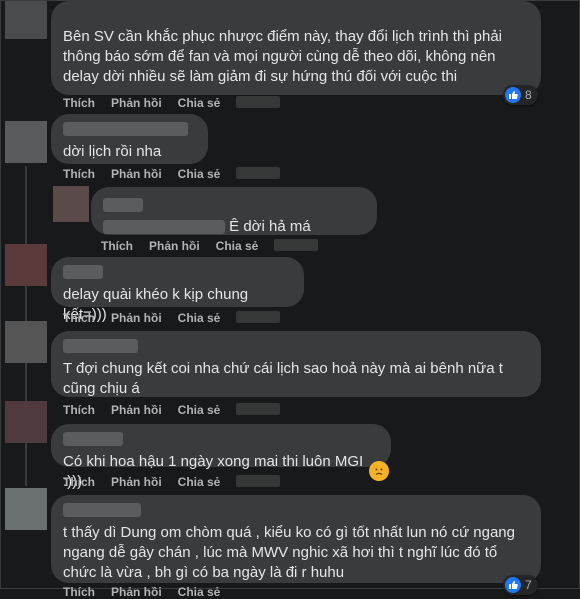  What do you see at coordinates (379, 471) in the screenshot?
I see `sad-face-icon` at bounding box center [379, 471].